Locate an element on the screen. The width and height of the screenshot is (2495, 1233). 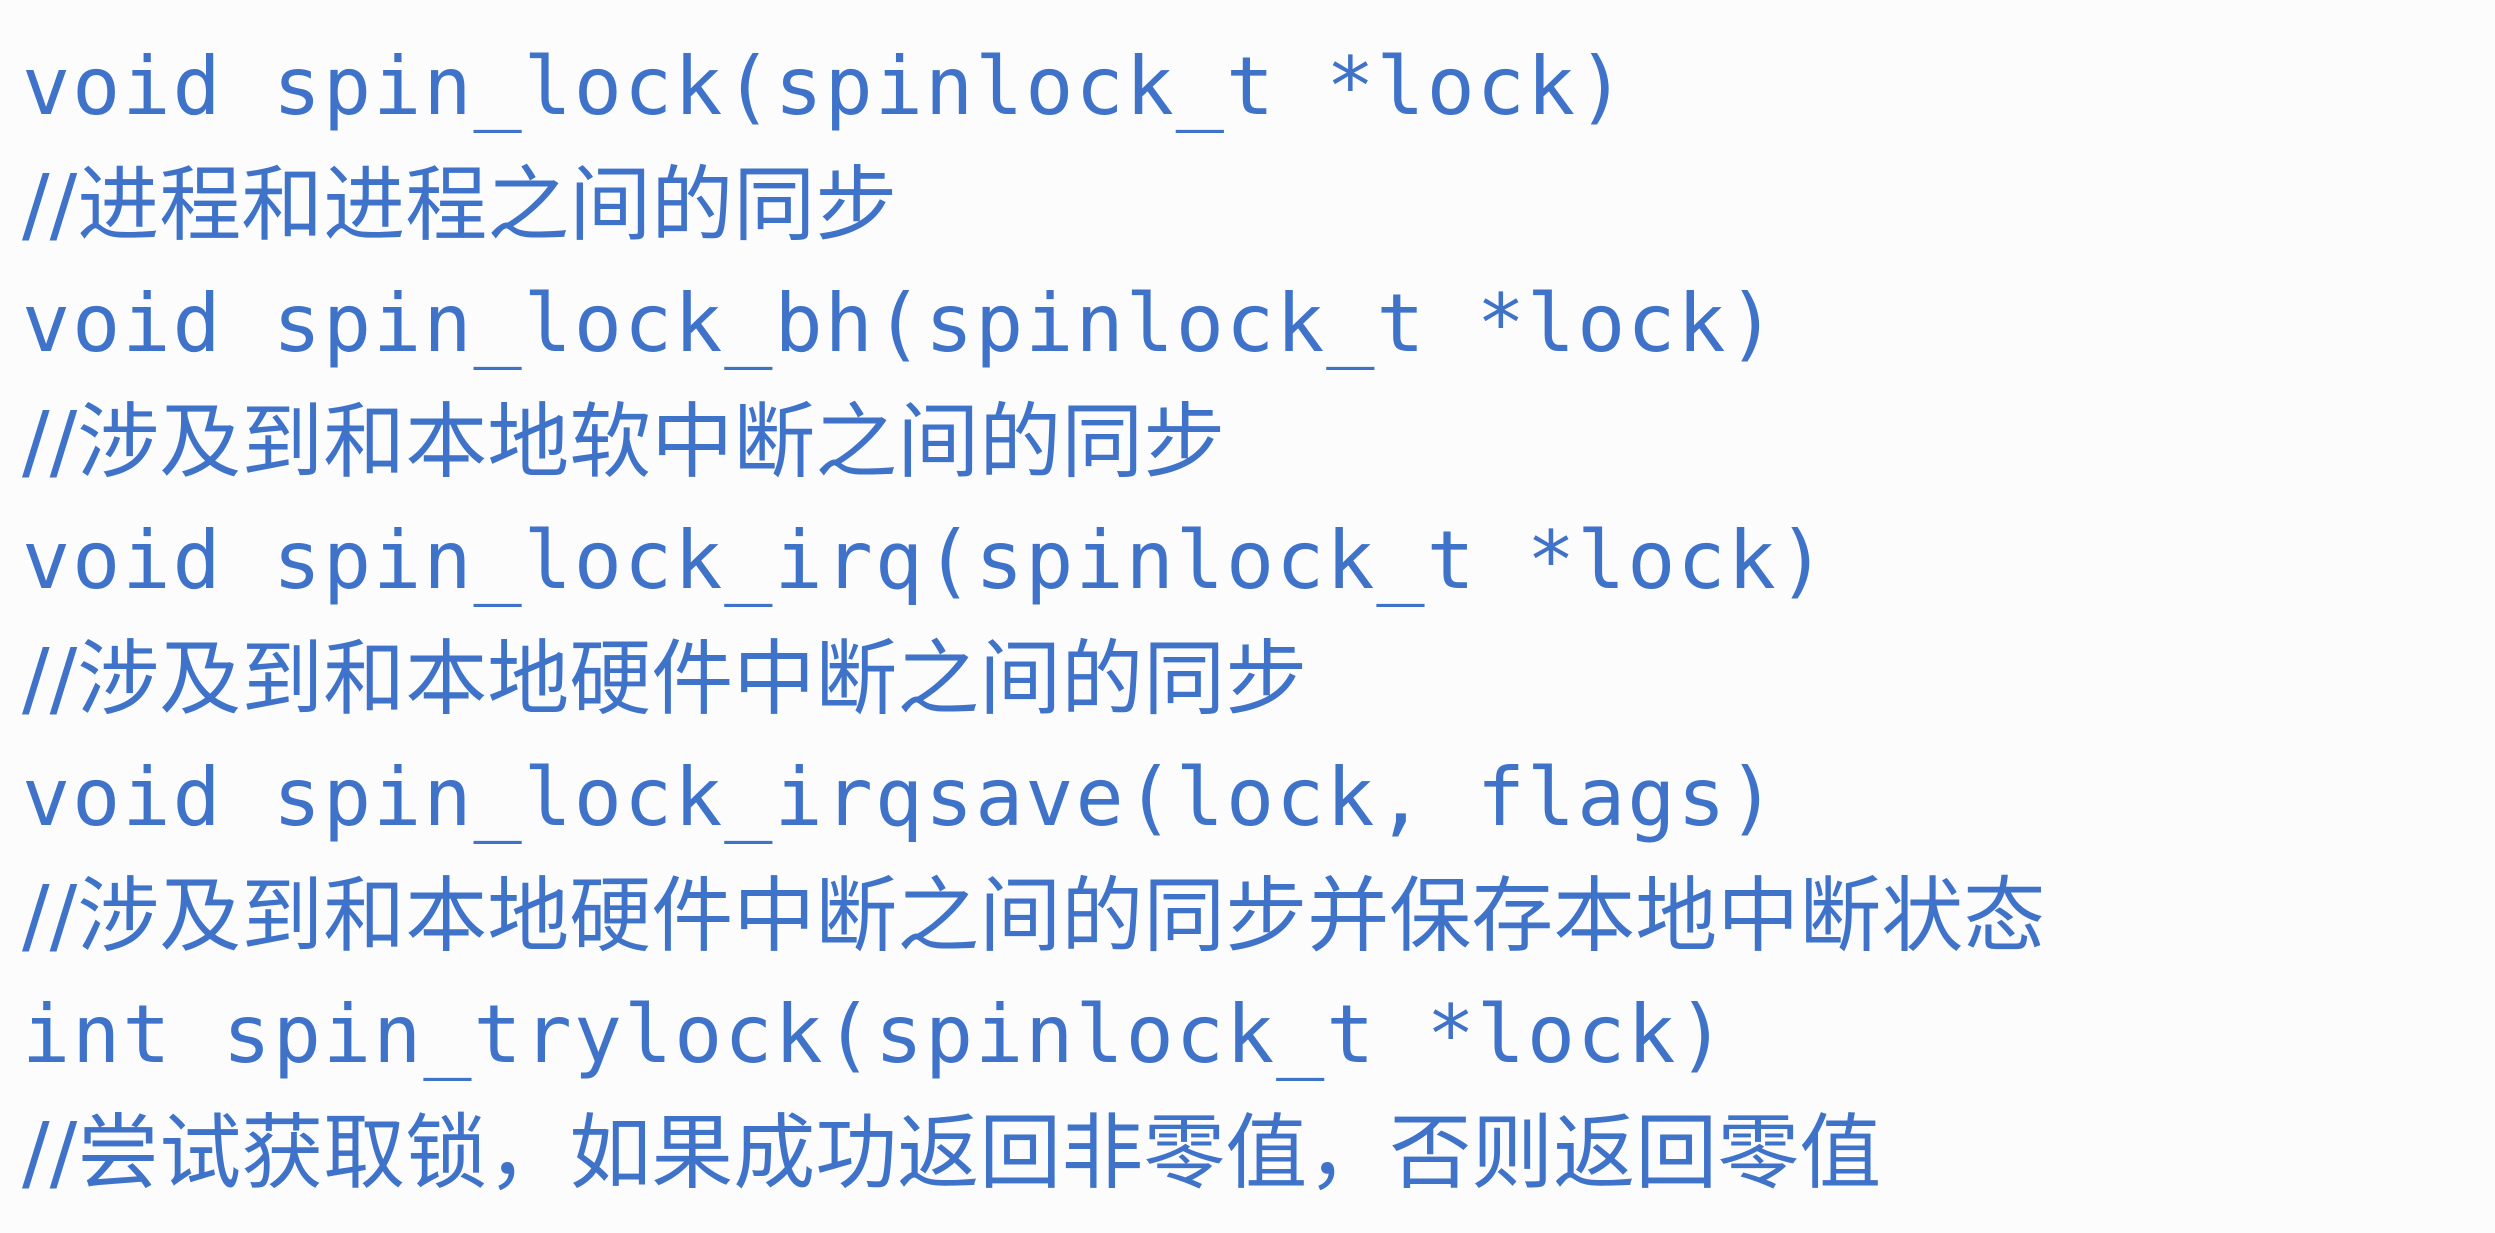
code-line-spin-lock: void spin_lock(spinlock_t *lock) is located at coordinates (825, 86).